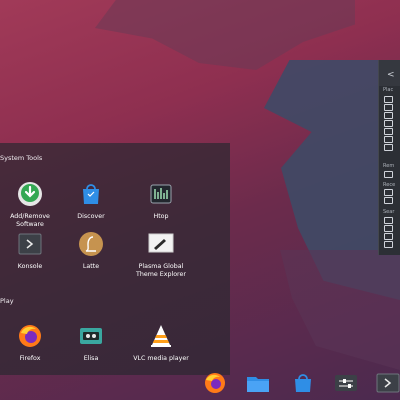 This screenshot has width=400, height=400. I want to click on section-title-play: Play, so click(7, 301).